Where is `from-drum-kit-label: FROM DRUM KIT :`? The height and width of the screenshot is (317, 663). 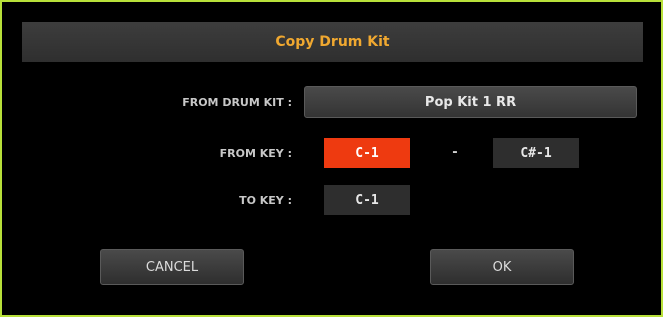 from-drum-kit-label: FROM DRUM KIT : is located at coordinates (237, 102).